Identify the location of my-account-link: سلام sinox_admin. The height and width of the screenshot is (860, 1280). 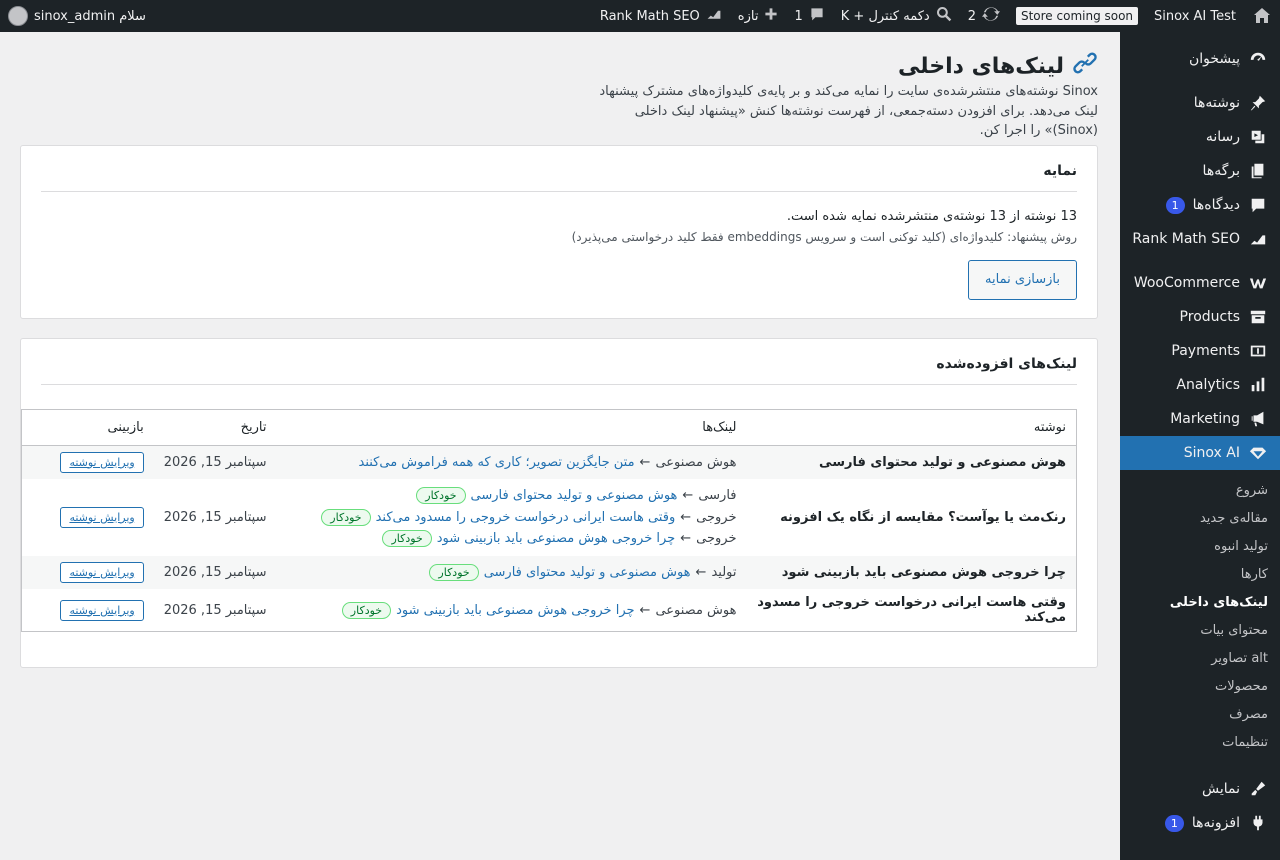
(77, 16).